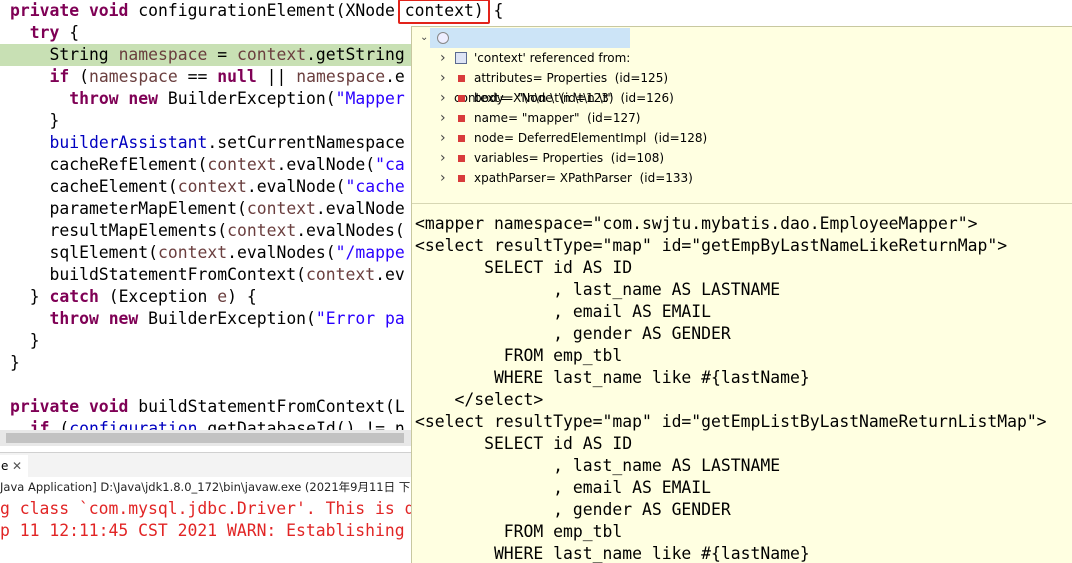 This screenshot has width=1072, height=563. I want to click on console-tab: e ✕, so click(14, 466).